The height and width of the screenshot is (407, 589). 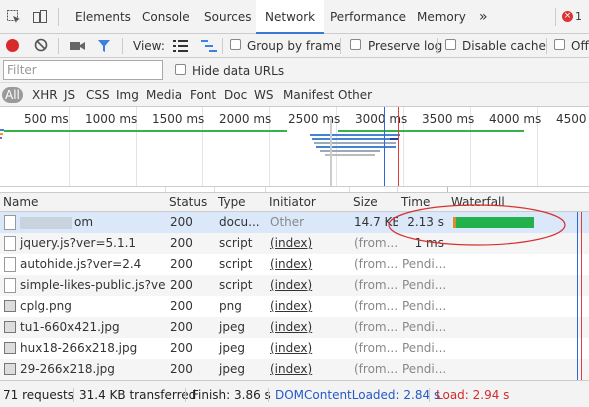 I want to click on preserve-log-checkbox, so click(x=355, y=44).